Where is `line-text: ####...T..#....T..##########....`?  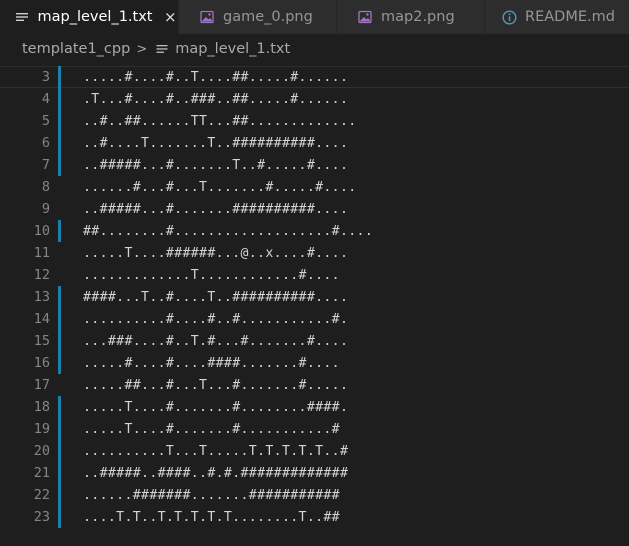 line-text: ####...T..#....T..##########.... is located at coordinates (216, 297).